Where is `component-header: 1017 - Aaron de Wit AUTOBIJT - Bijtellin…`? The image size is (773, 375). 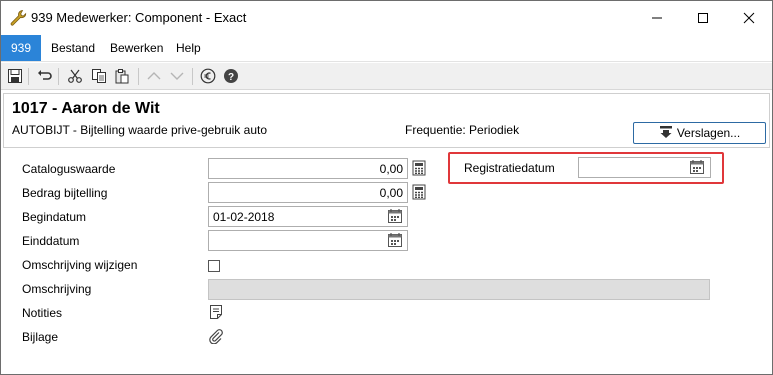
component-header: 1017 - Aaron de Wit AUTOBIJT - Bijtellin… is located at coordinates (386, 120).